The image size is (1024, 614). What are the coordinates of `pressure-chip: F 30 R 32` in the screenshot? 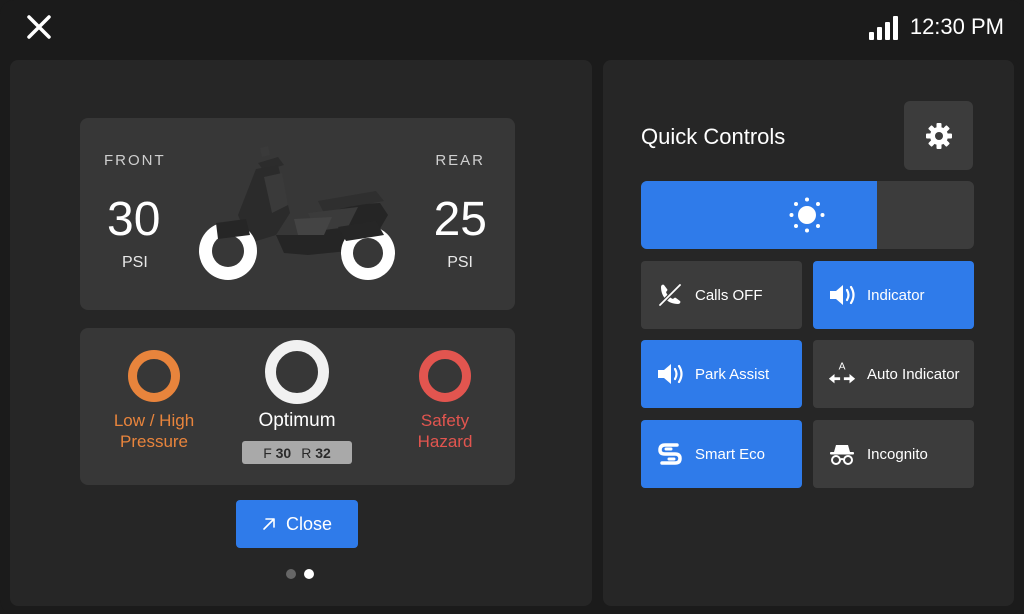 It's located at (297, 452).